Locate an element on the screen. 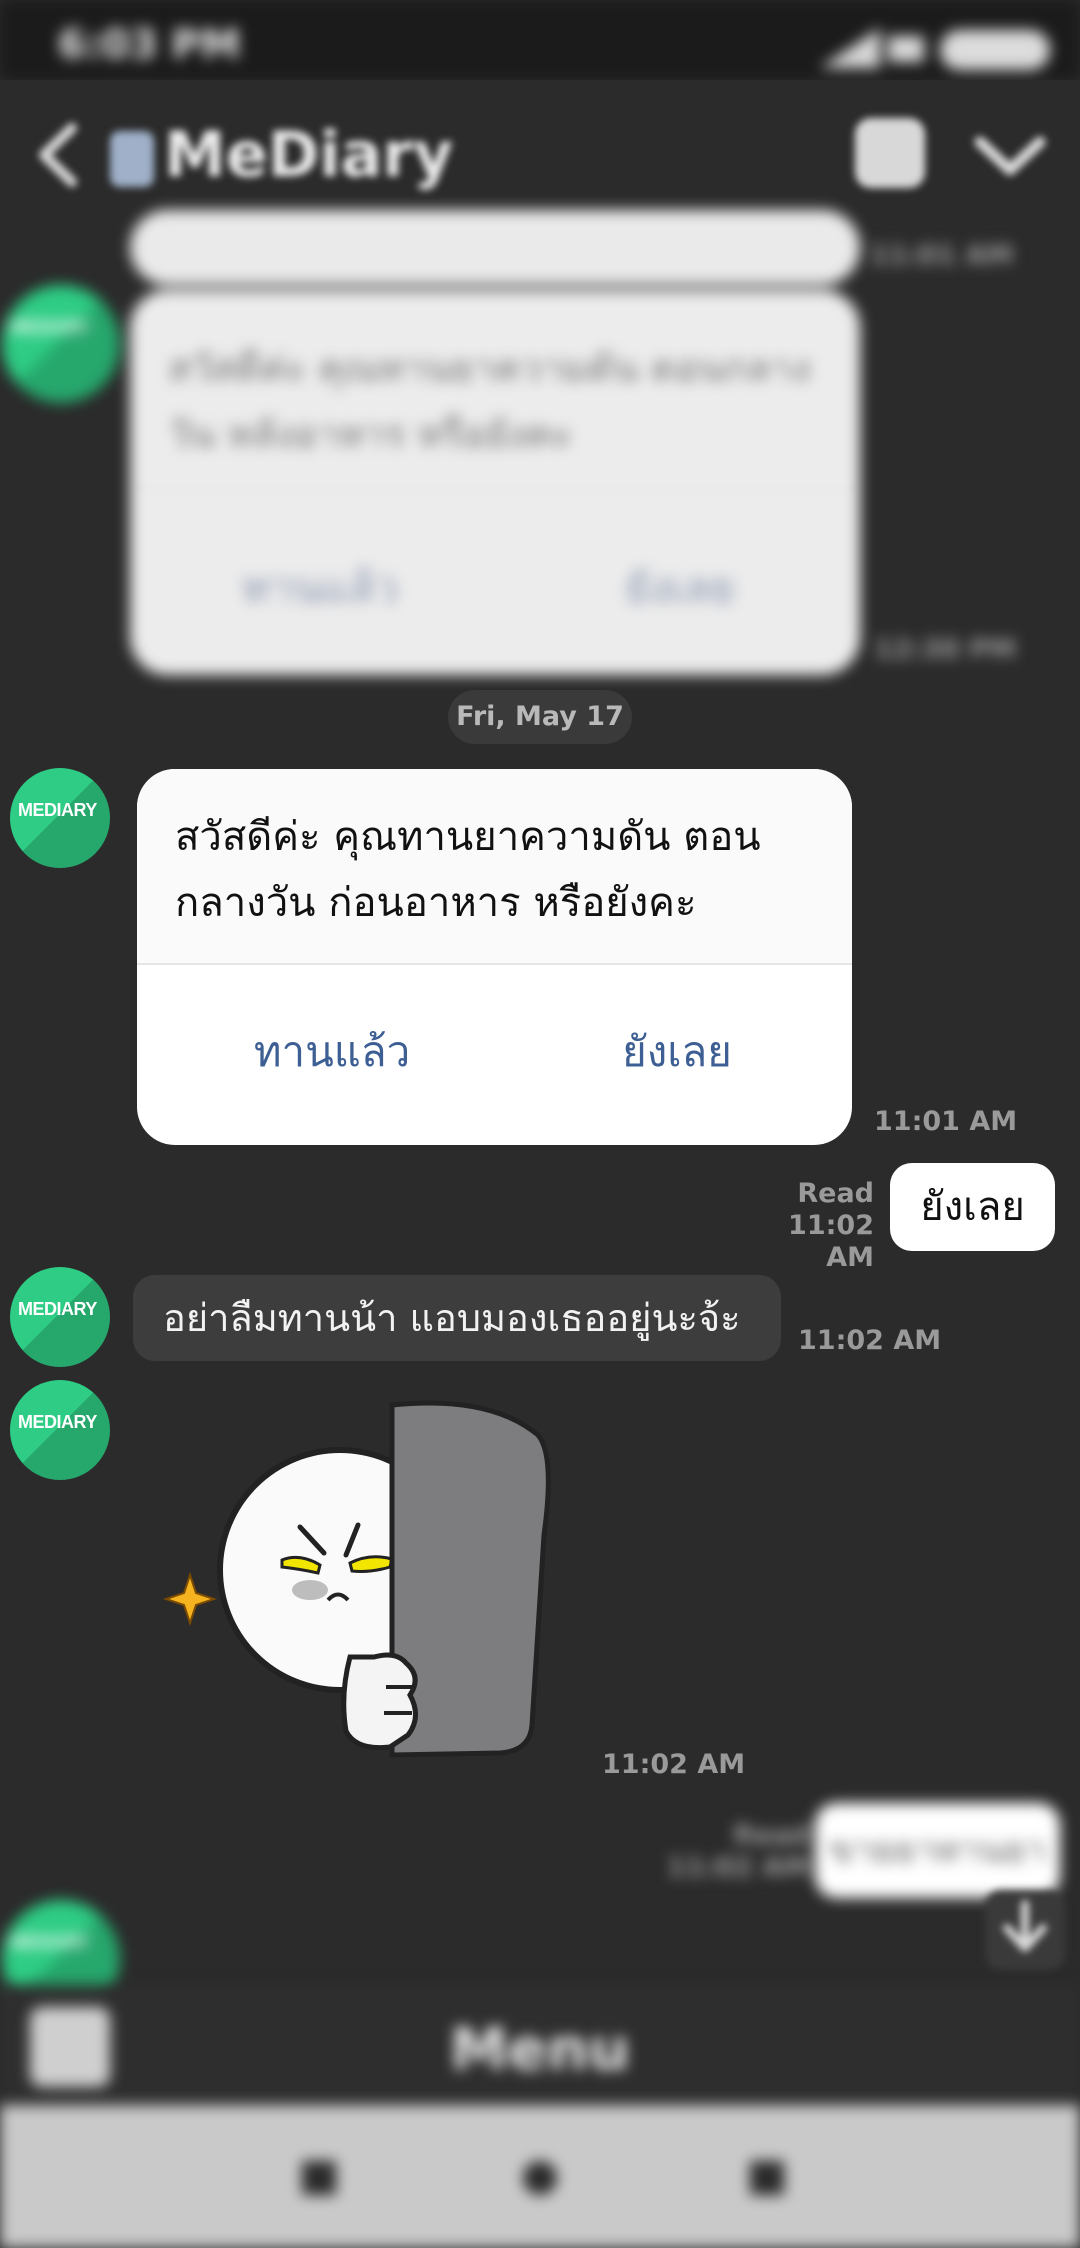 The width and height of the screenshot is (1080, 2248). chat-header: MeDiary is located at coordinates (540, 155).